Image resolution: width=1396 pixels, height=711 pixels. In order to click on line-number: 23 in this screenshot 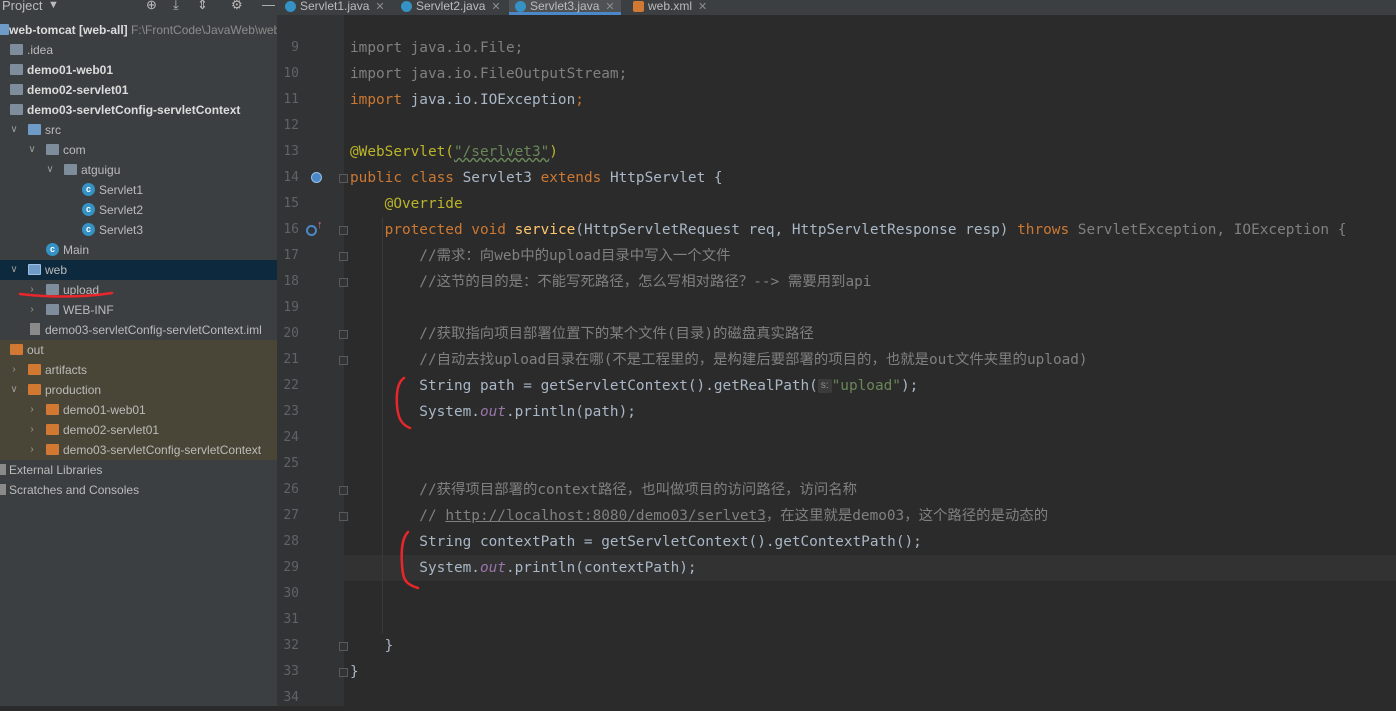, I will do `click(291, 411)`.